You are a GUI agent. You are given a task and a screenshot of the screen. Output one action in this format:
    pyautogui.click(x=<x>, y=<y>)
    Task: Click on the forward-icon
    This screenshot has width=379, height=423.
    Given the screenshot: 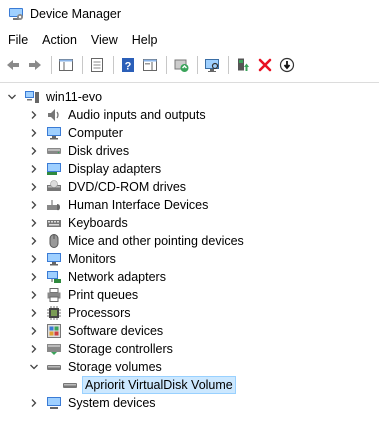 What is the action you would take?
    pyautogui.click(x=35, y=65)
    